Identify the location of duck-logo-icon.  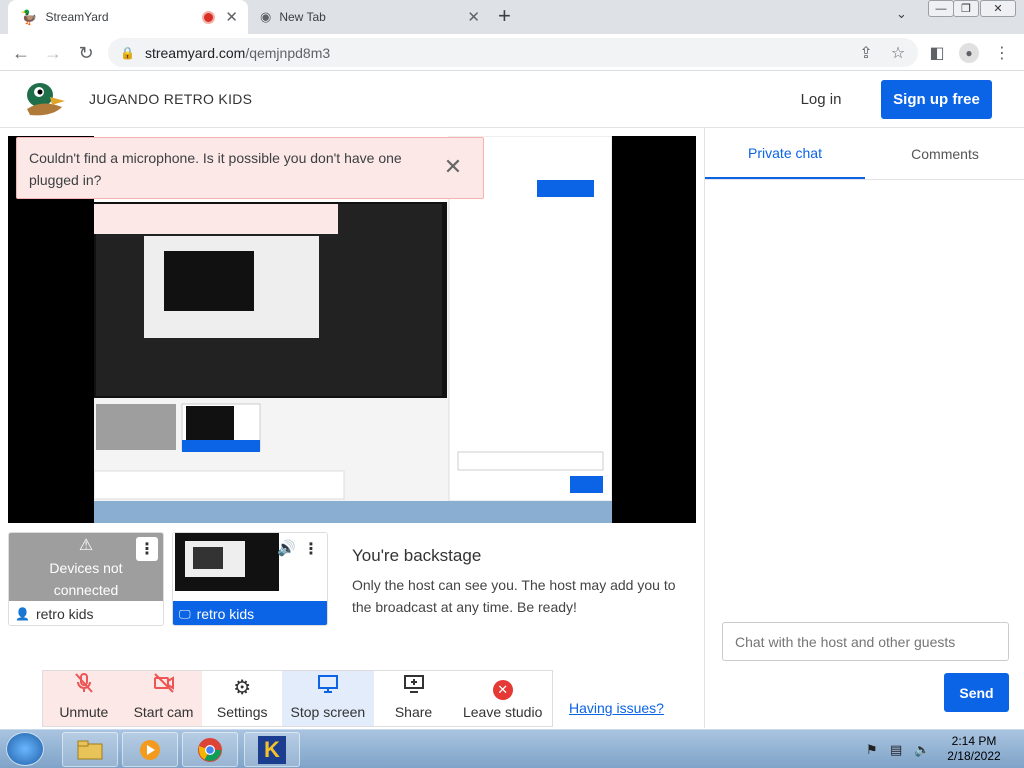
(44, 99).